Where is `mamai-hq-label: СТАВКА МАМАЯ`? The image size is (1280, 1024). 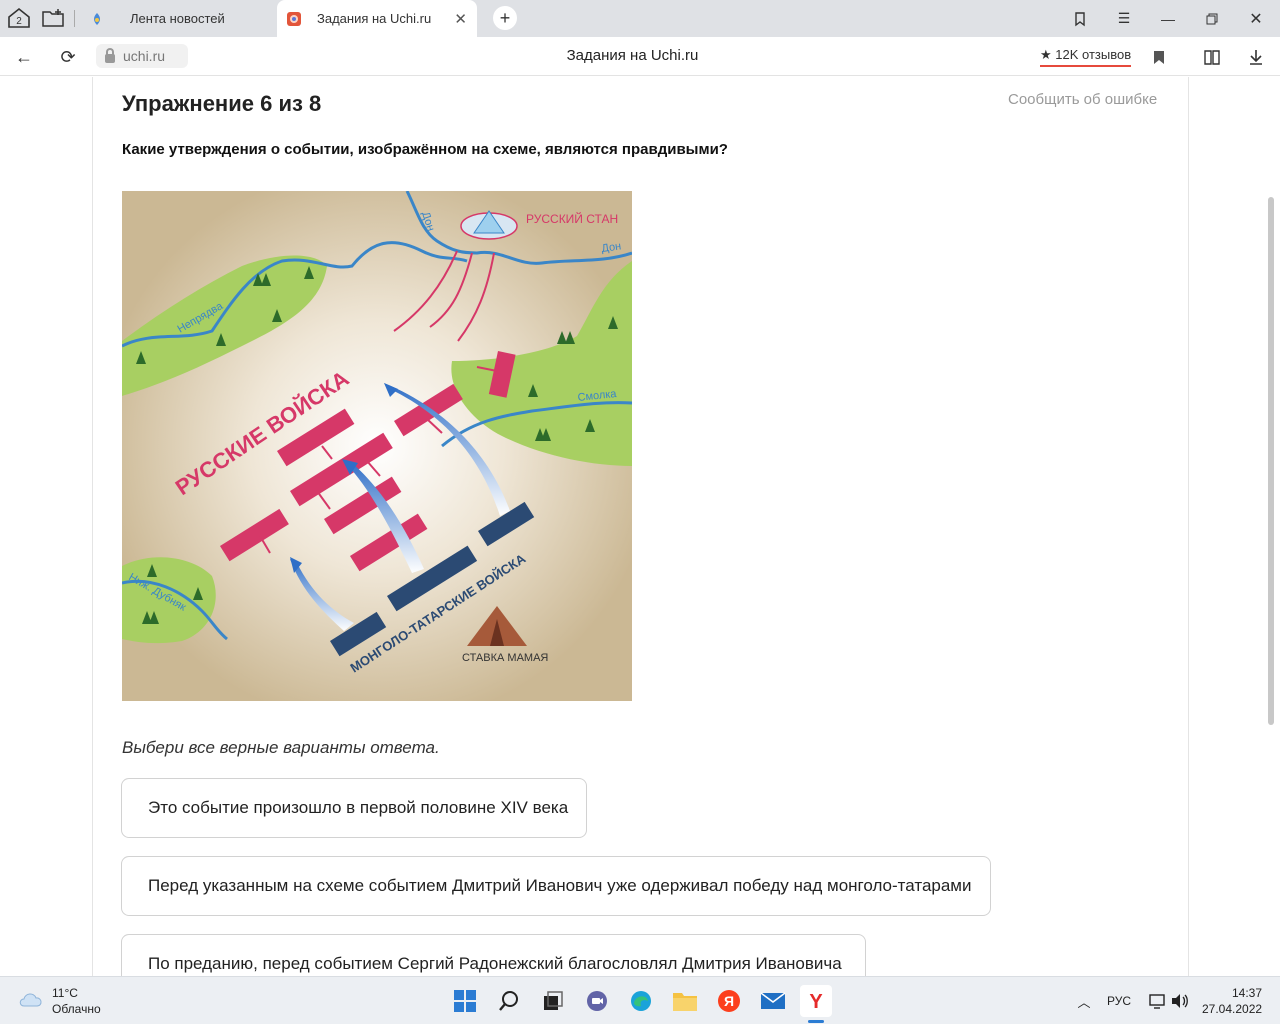 mamai-hq-label: СТАВКА МАМАЯ is located at coordinates (505, 658).